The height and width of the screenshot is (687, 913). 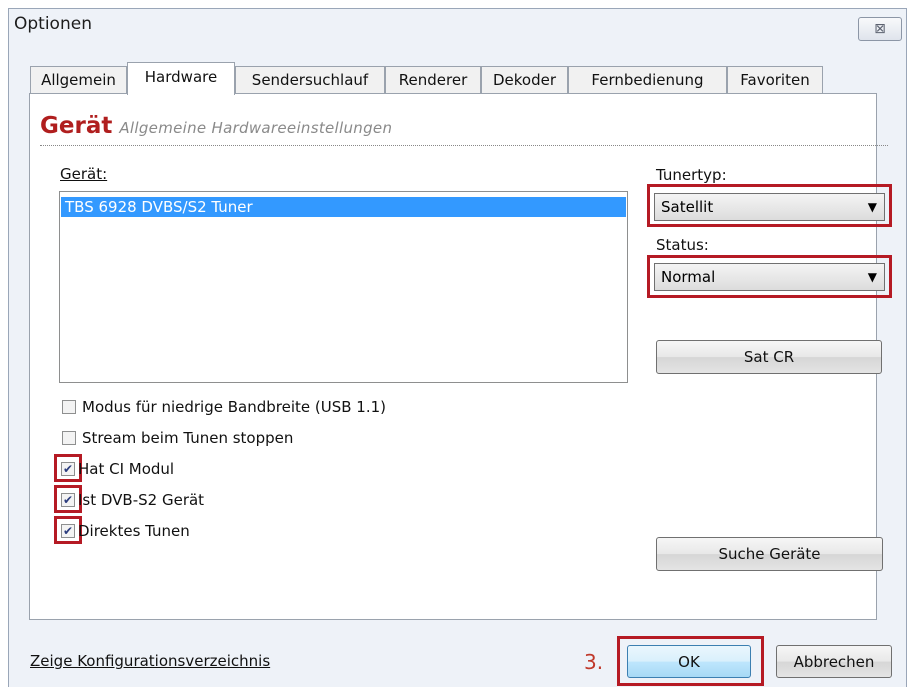 What do you see at coordinates (769, 207) in the screenshot?
I see `tunertyp-select: Satellit ▼` at bounding box center [769, 207].